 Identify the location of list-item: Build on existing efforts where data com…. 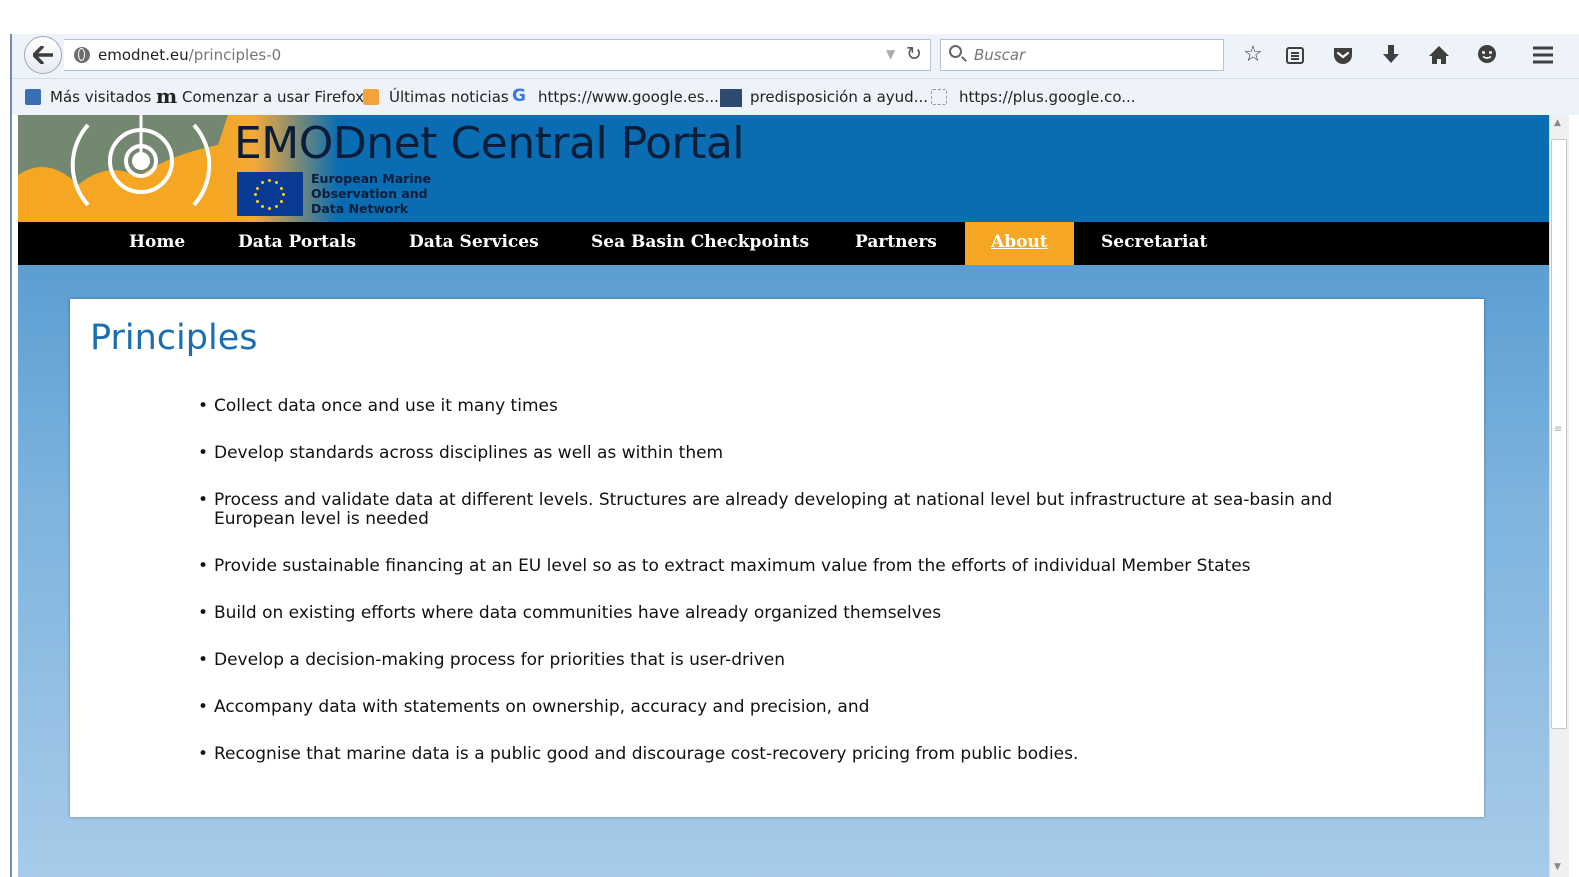
(798, 614).